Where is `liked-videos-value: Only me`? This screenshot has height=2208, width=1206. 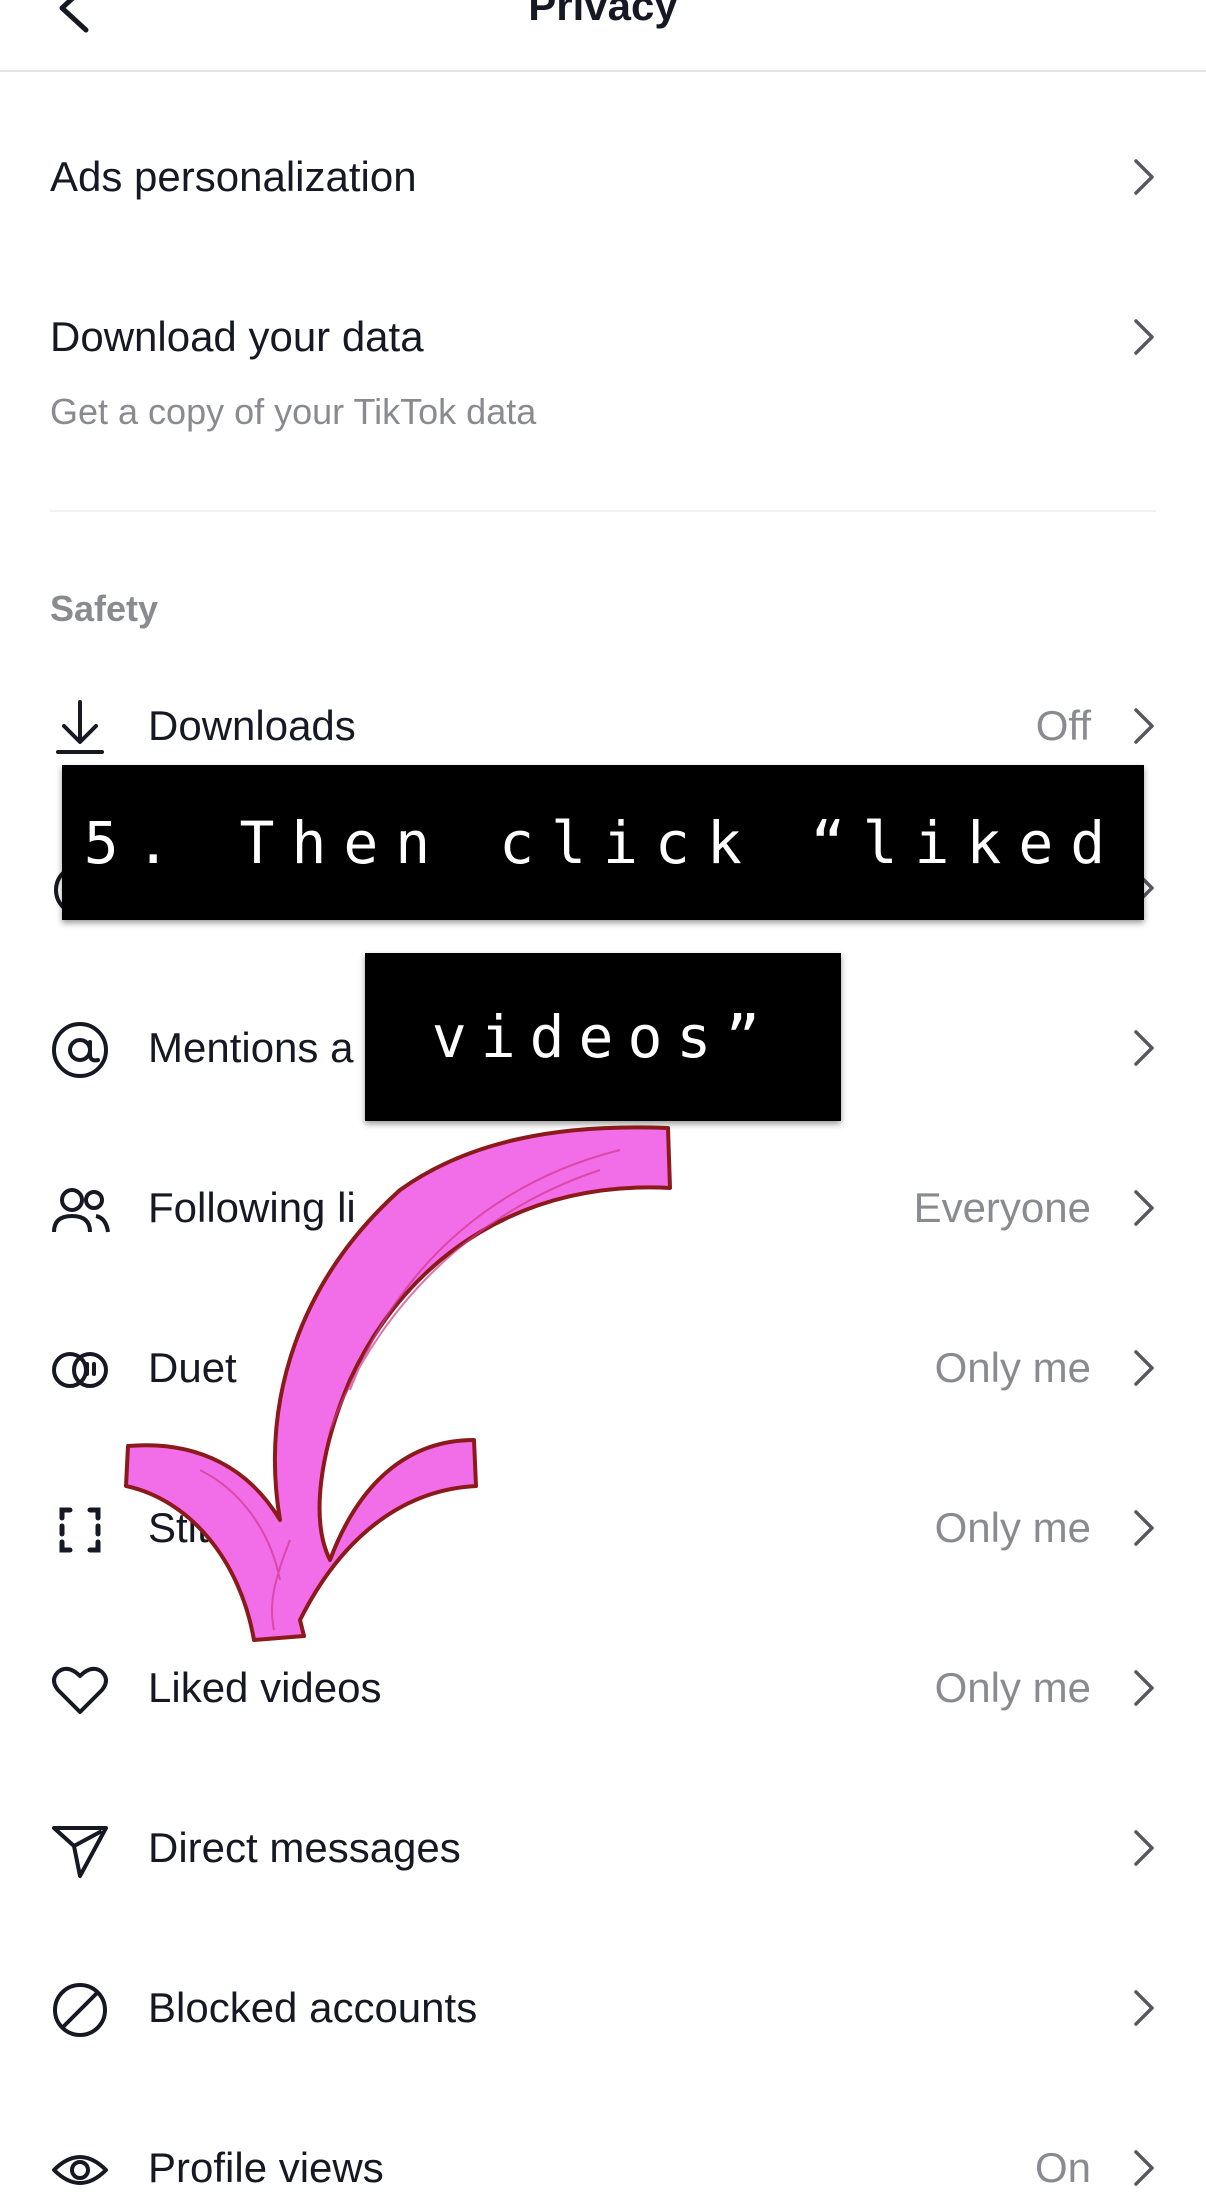 liked-videos-value: Only me is located at coordinates (1012, 1687).